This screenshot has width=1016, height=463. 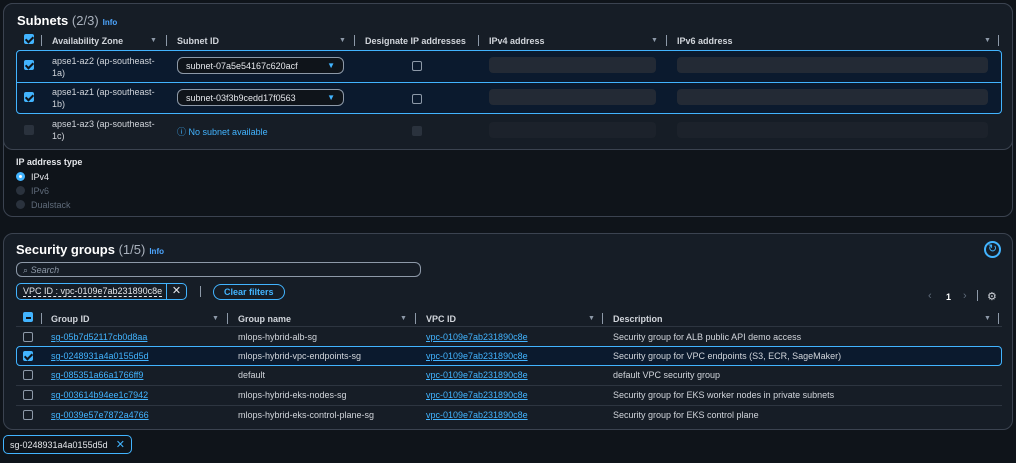 What do you see at coordinates (300, 356) in the screenshot?
I see `group-name-cell: mlops-hybrid-vpc-endpoints-sg` at bounding box center [300, 356].